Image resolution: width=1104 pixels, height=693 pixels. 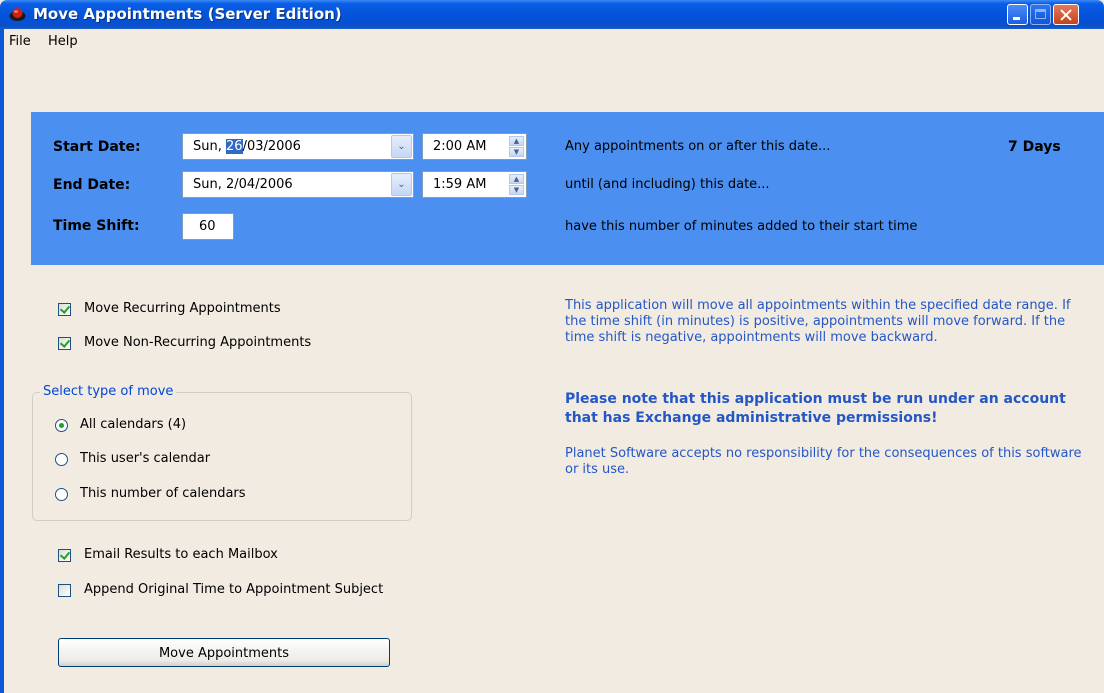 I want to click on time-shift-input: 60, so click(x=208, y=226).